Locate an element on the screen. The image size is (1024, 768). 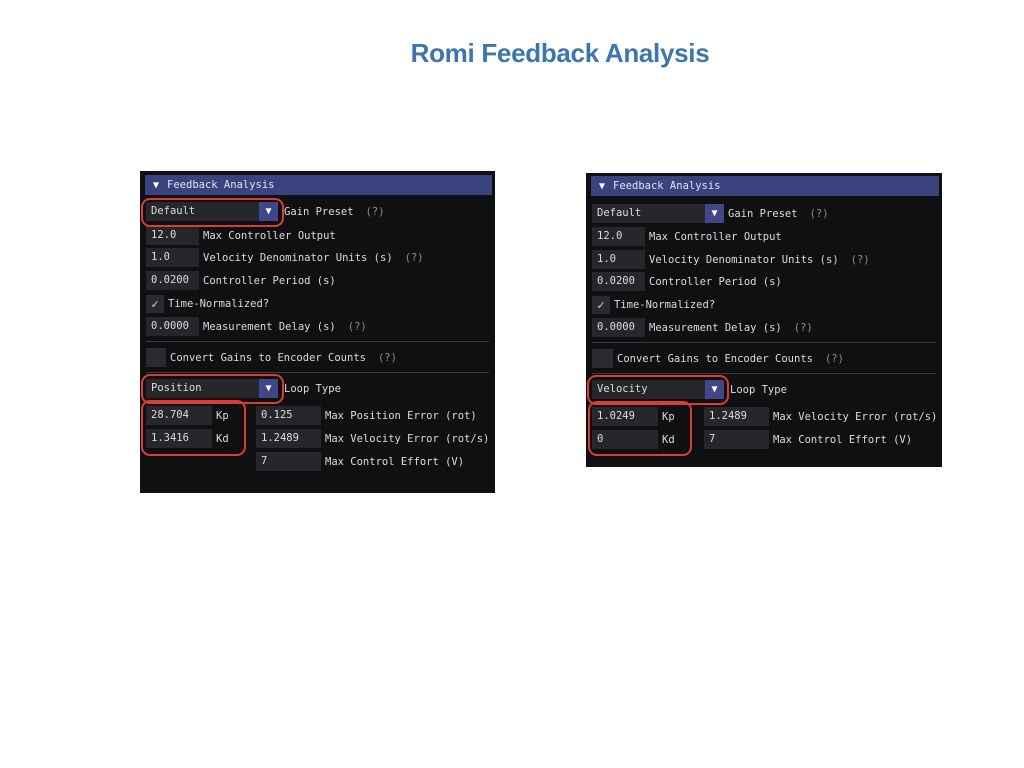
kp-row: 1.0249 Kp is located at coordinates (633, 416).